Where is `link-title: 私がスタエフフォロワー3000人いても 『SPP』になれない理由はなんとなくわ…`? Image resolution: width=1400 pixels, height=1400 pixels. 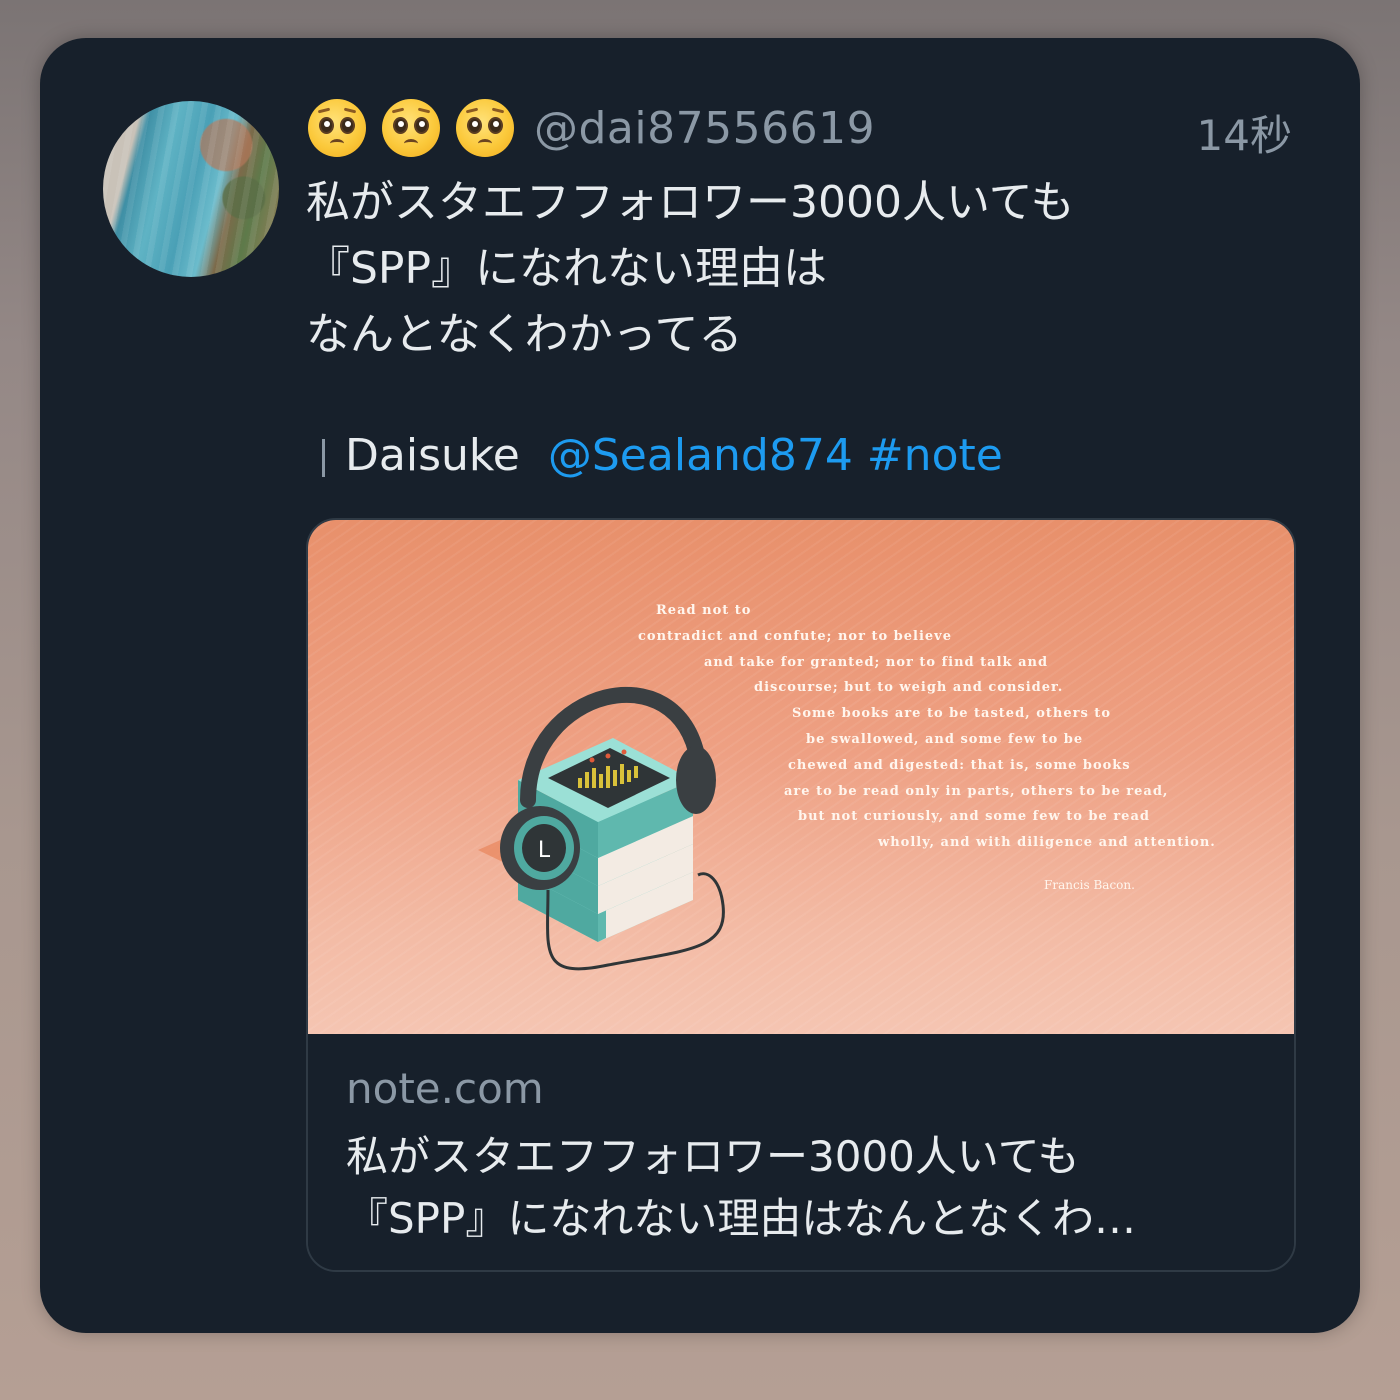
link-title: 私がスタエフフォロワー3000人いても 『SPP』になれない理由はなんとなくわ… is located at coordinates (806, 1188).